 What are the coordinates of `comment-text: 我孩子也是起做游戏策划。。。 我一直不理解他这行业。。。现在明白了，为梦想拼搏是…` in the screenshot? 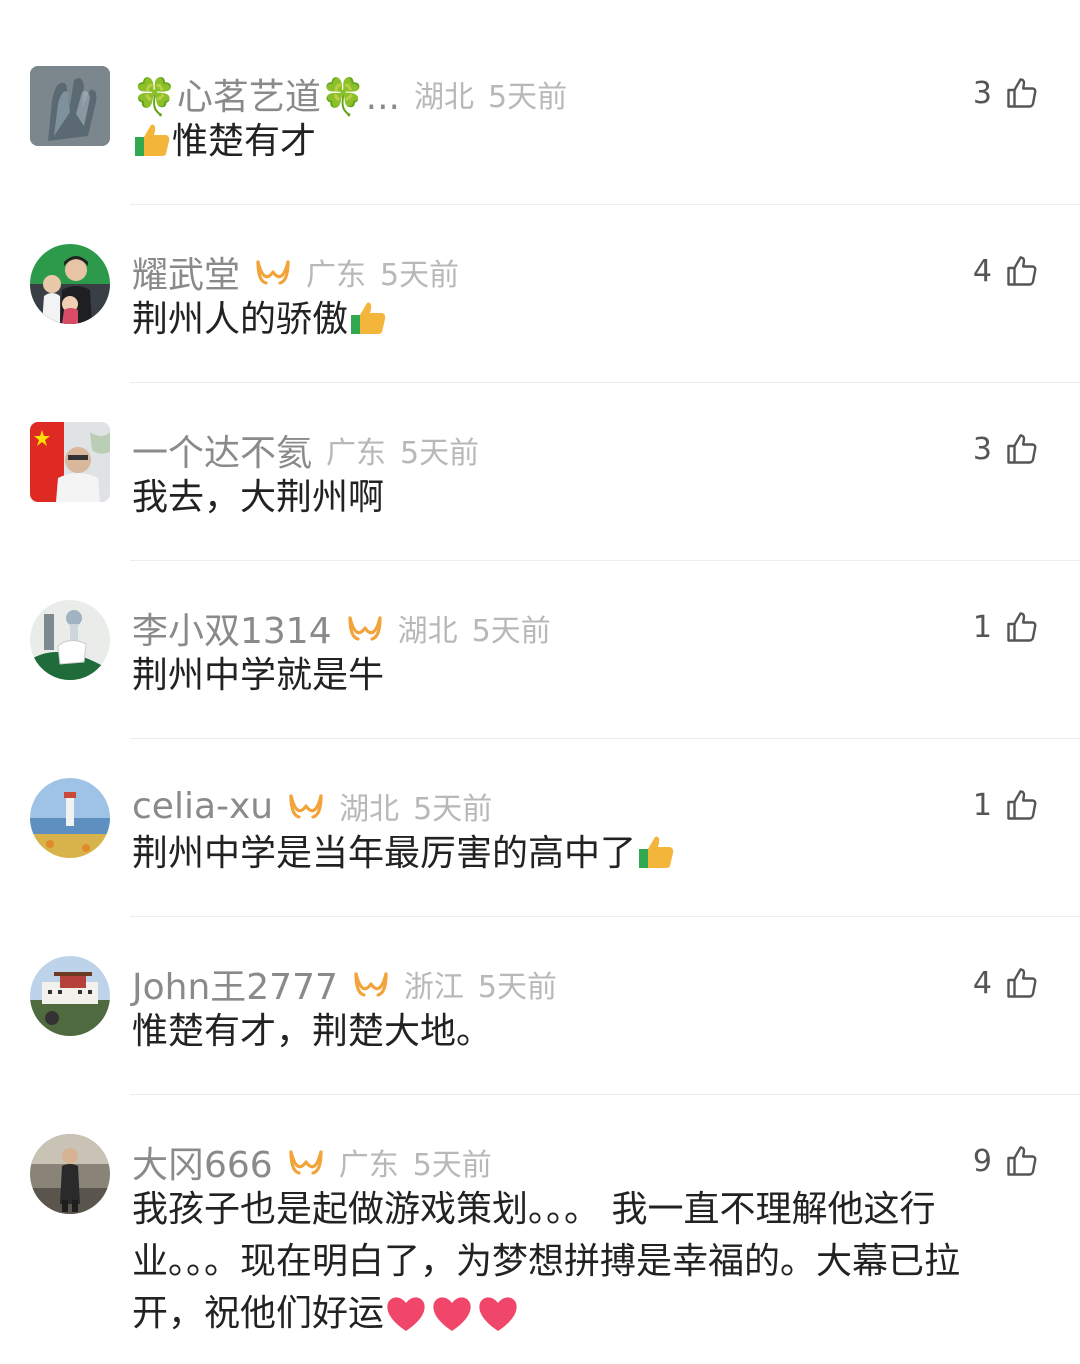 It's located at (572, 1262).